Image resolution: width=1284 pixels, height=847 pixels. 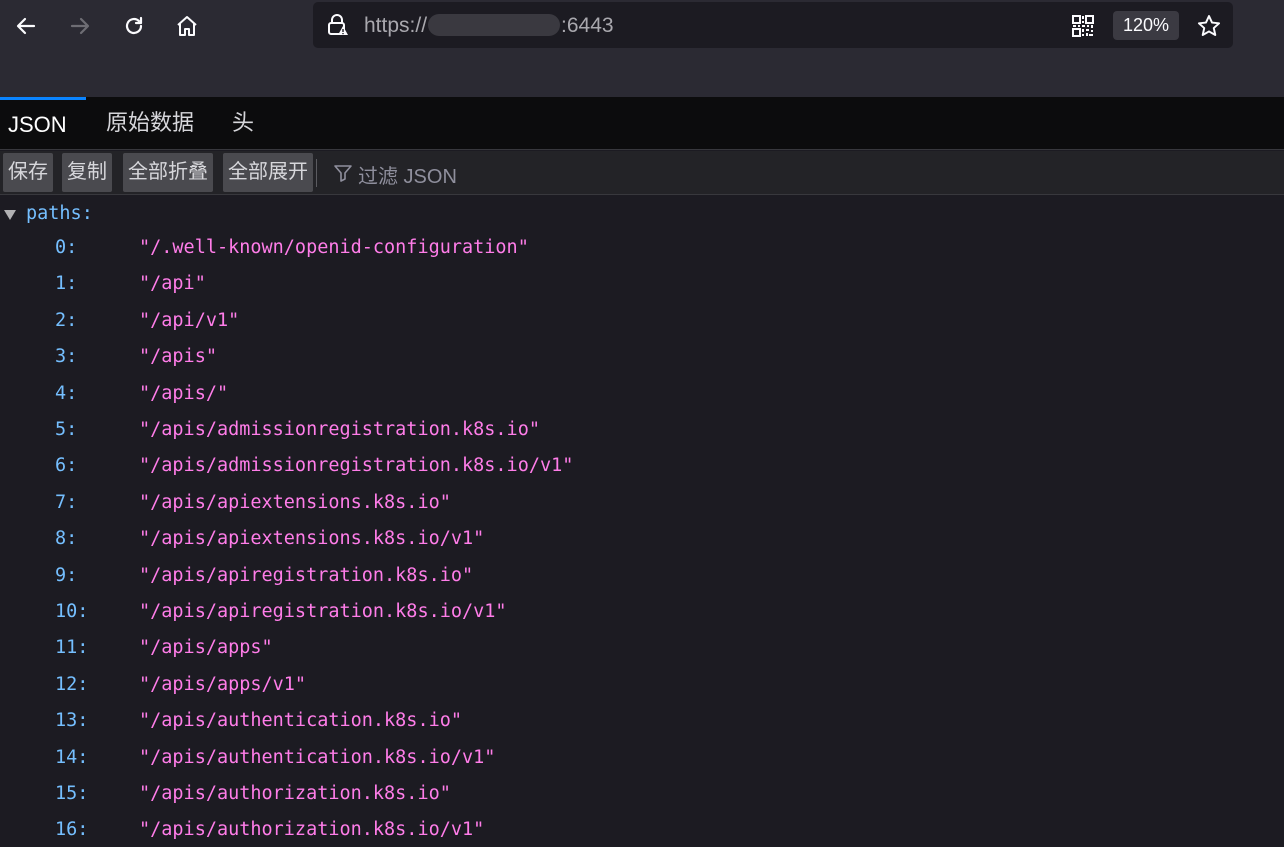 What do you see at coordinates (295, 502) in the screenshot?
I see `json-string-value: "/apis/apiextensions.k8s.io"` at bounding box center [295, 502].